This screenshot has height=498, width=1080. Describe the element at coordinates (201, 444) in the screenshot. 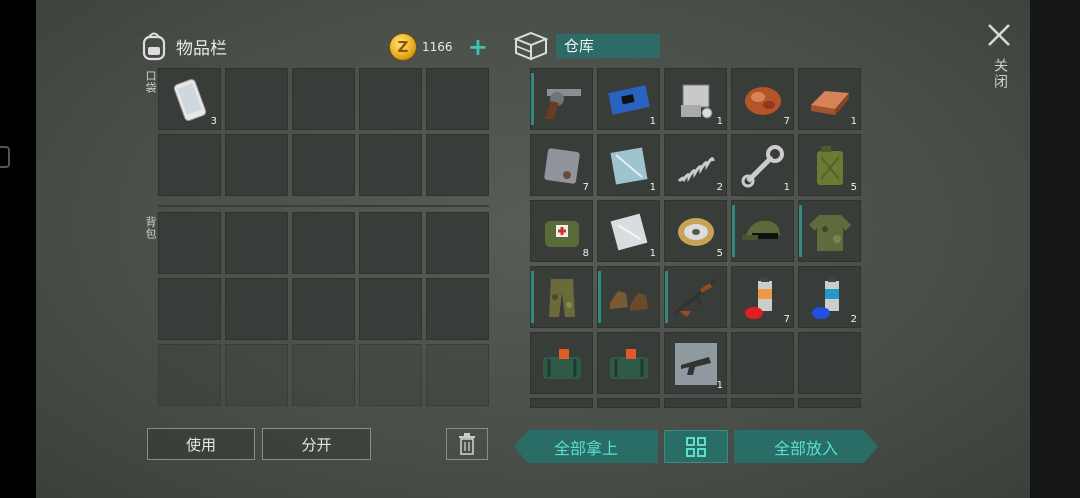

I see `use-button: 使用` at that location.